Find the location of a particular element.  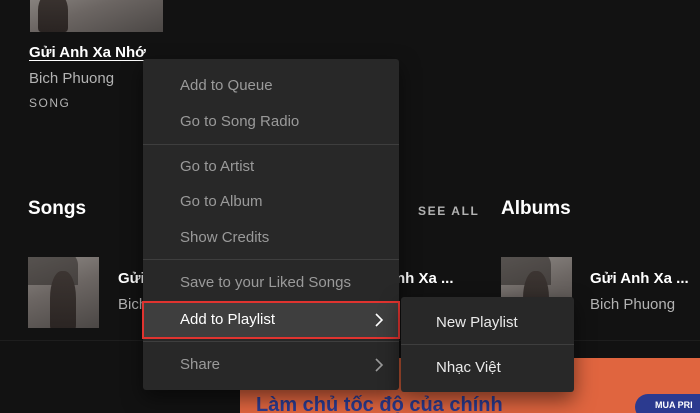

playlist-submenu: New Playlist Nhạc Việt is located at coordinates (487, 344).